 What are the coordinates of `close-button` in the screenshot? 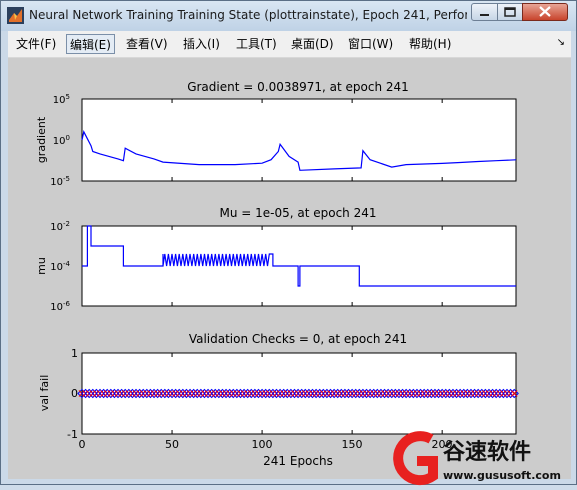 It's located at (545, 12).